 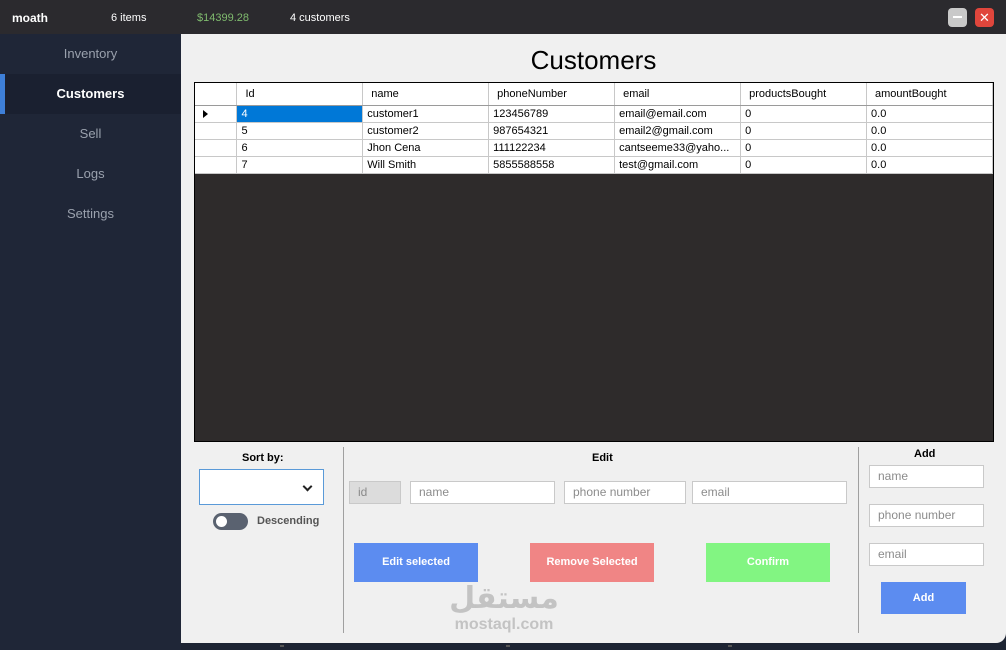 What do you see at coordinates (926, 554) in the screenshot?
I see `add-email-field: email` at bounding box center [926, 554].